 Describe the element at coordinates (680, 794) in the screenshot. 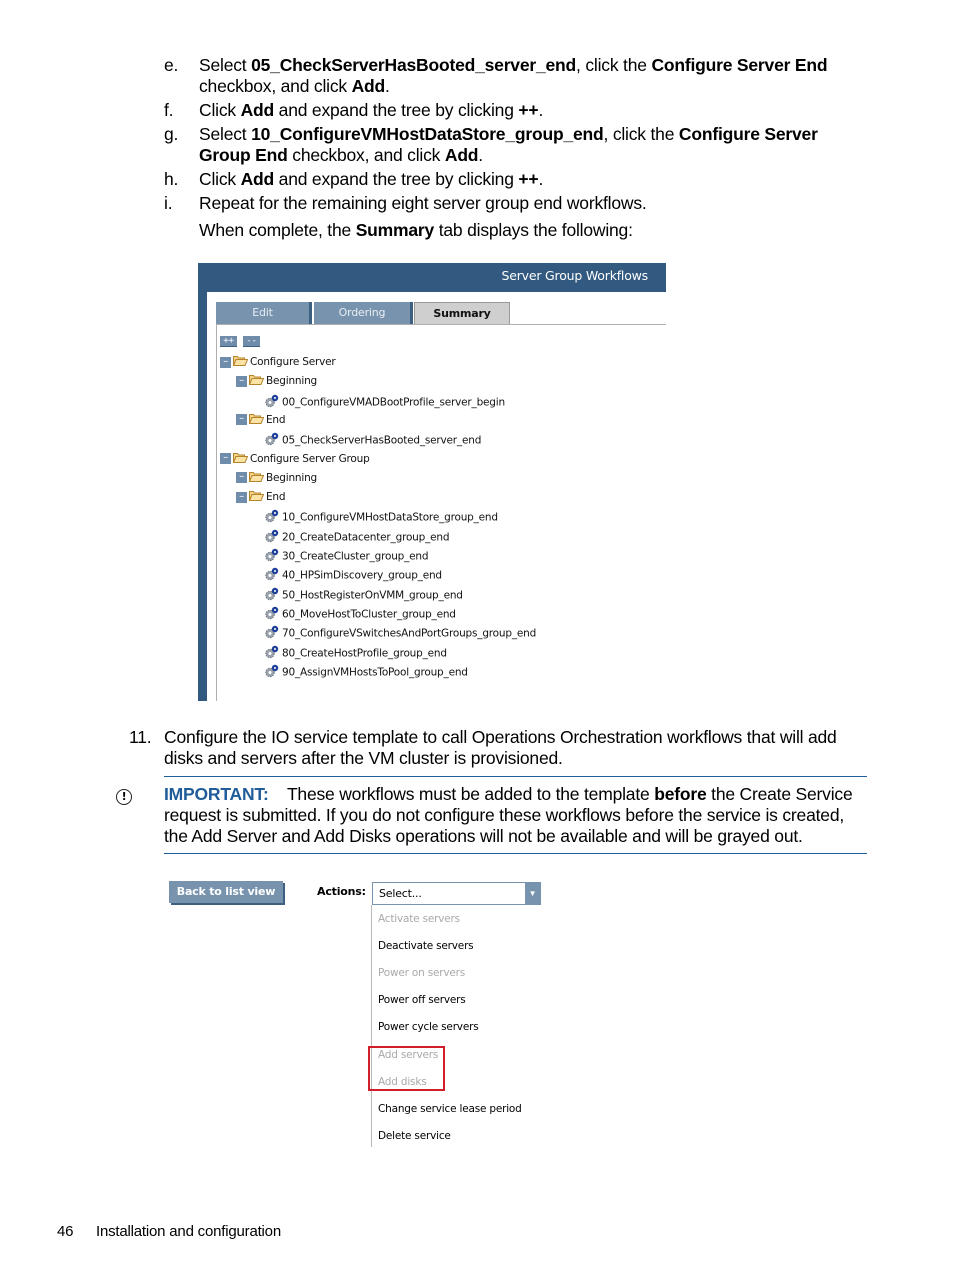

I see `important-bold: before` at that location.